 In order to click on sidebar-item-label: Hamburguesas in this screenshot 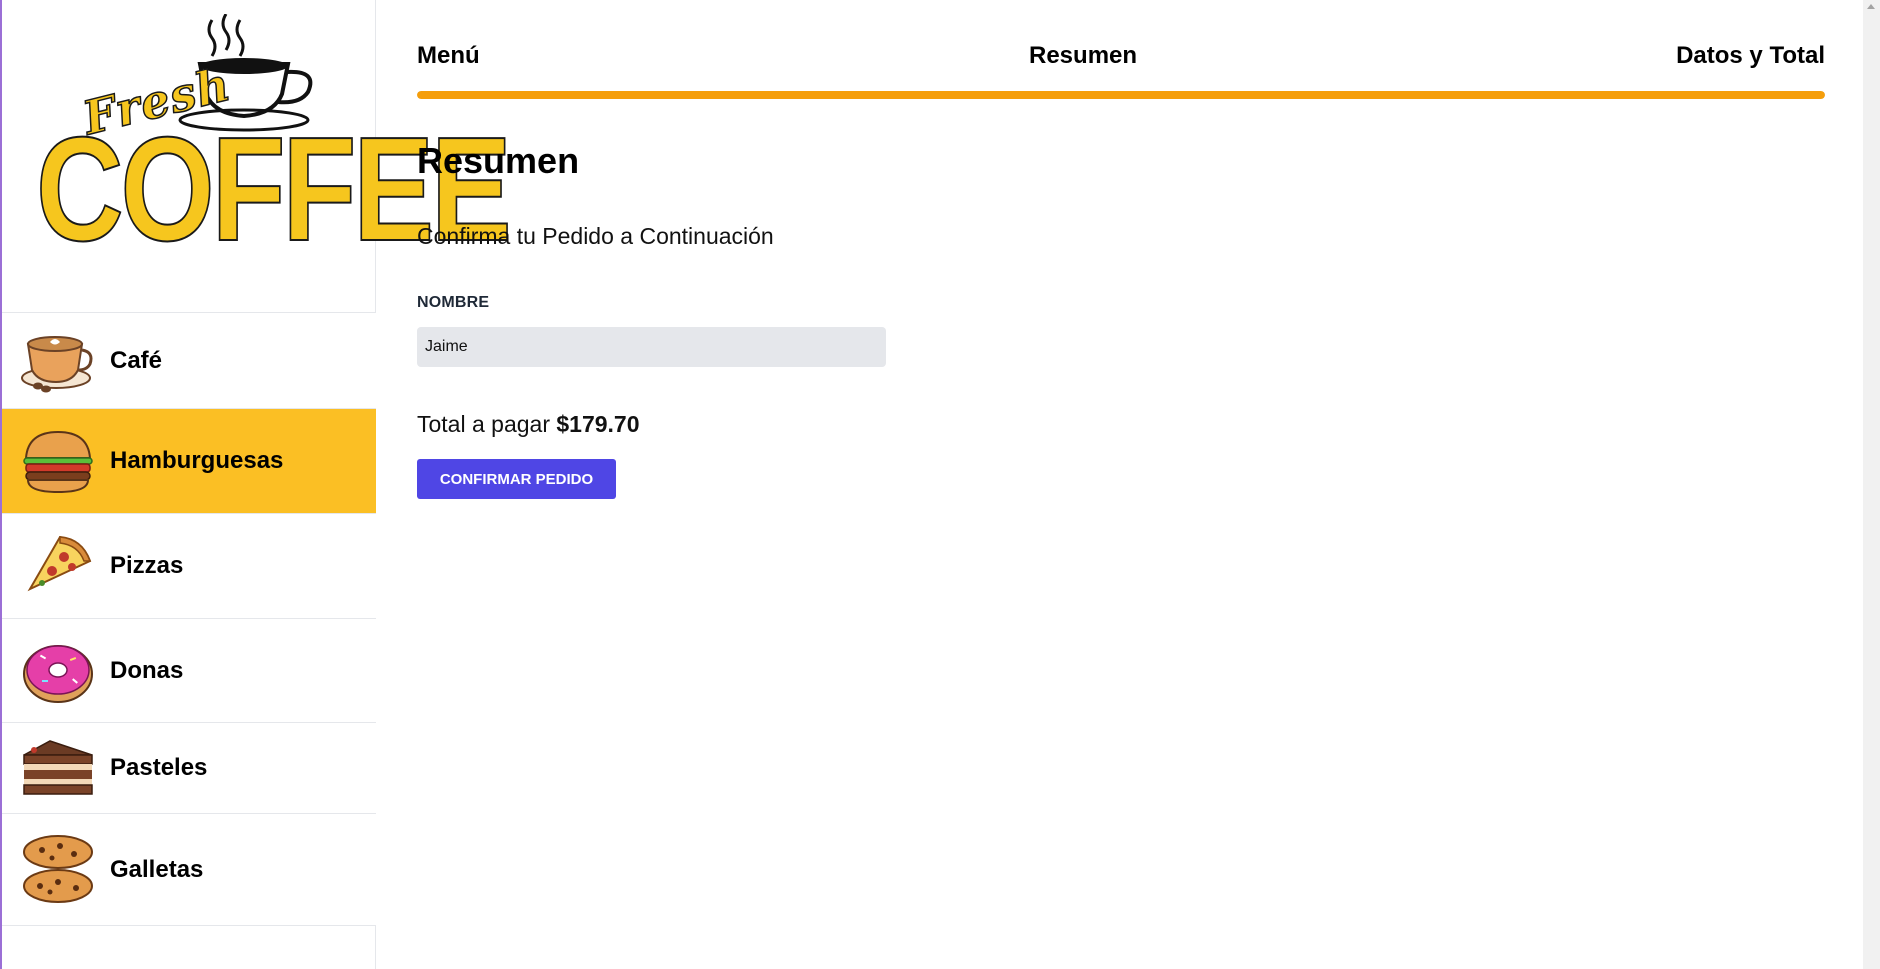, I will do `click(197, 460)`.